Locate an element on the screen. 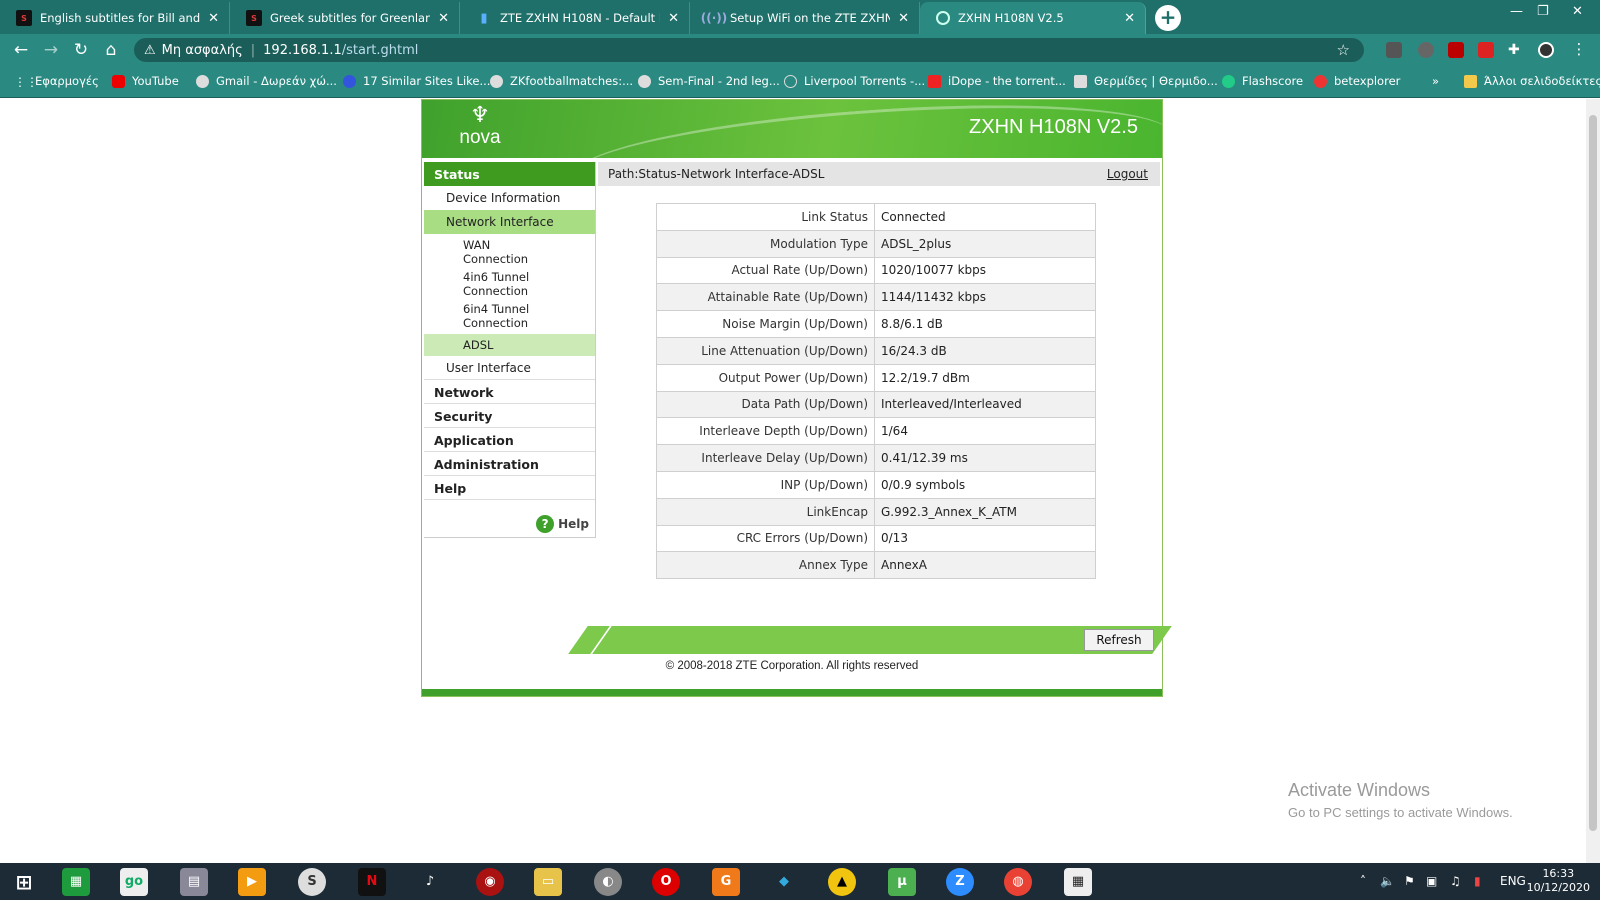 The width and height of the screenshot is (1600, 900). volume-icon: 🔈 is located at coordinates (1387, 881).